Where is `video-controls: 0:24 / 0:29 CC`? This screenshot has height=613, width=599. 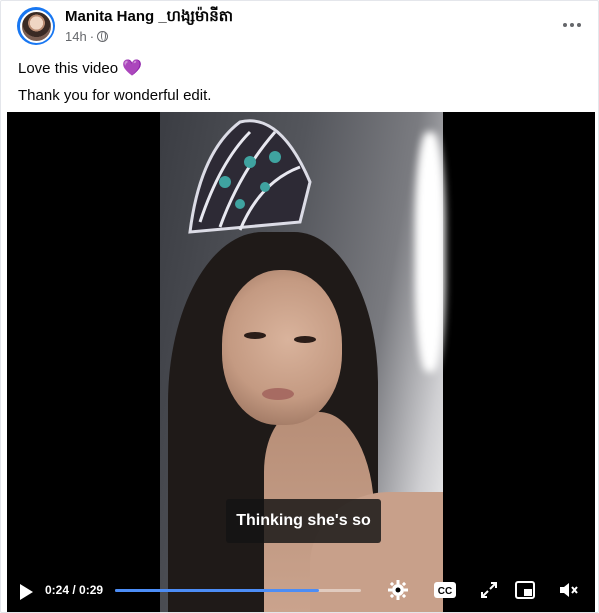 video-controls: 0:24 / 0:29 CC is located at coordinates (301, 592).